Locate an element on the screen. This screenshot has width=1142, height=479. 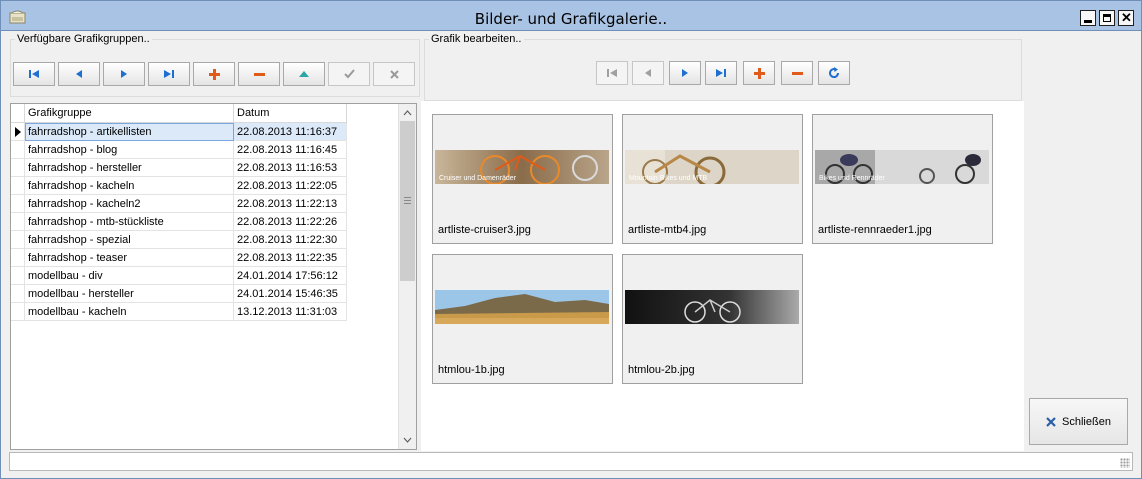
minus-icon is located at coordinates (797, 73).